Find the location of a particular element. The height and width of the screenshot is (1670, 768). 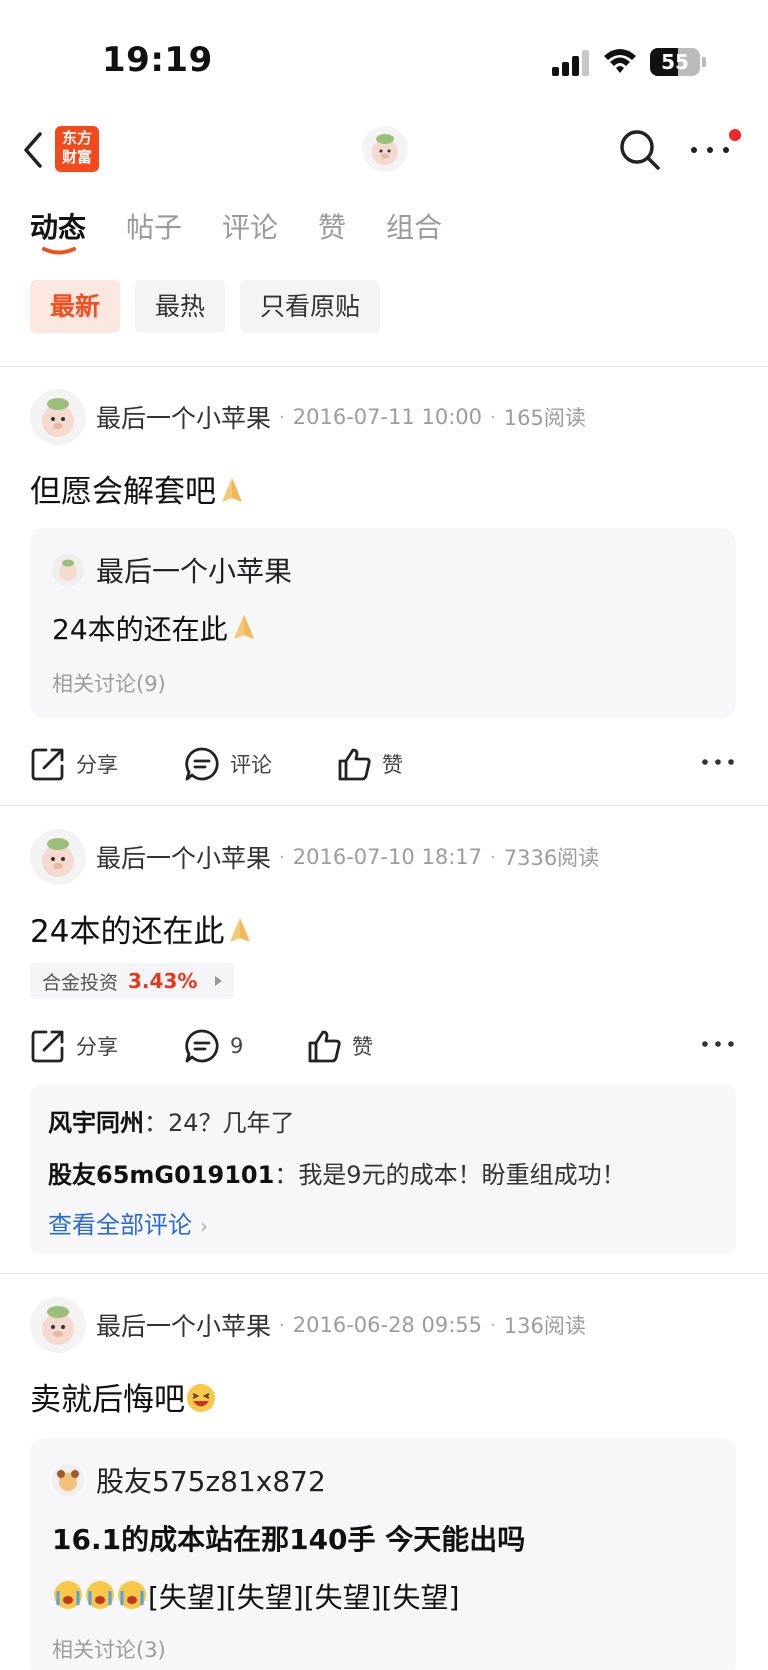

post-actions: 分享 9 赞 is located at coordinates (383, 1046).